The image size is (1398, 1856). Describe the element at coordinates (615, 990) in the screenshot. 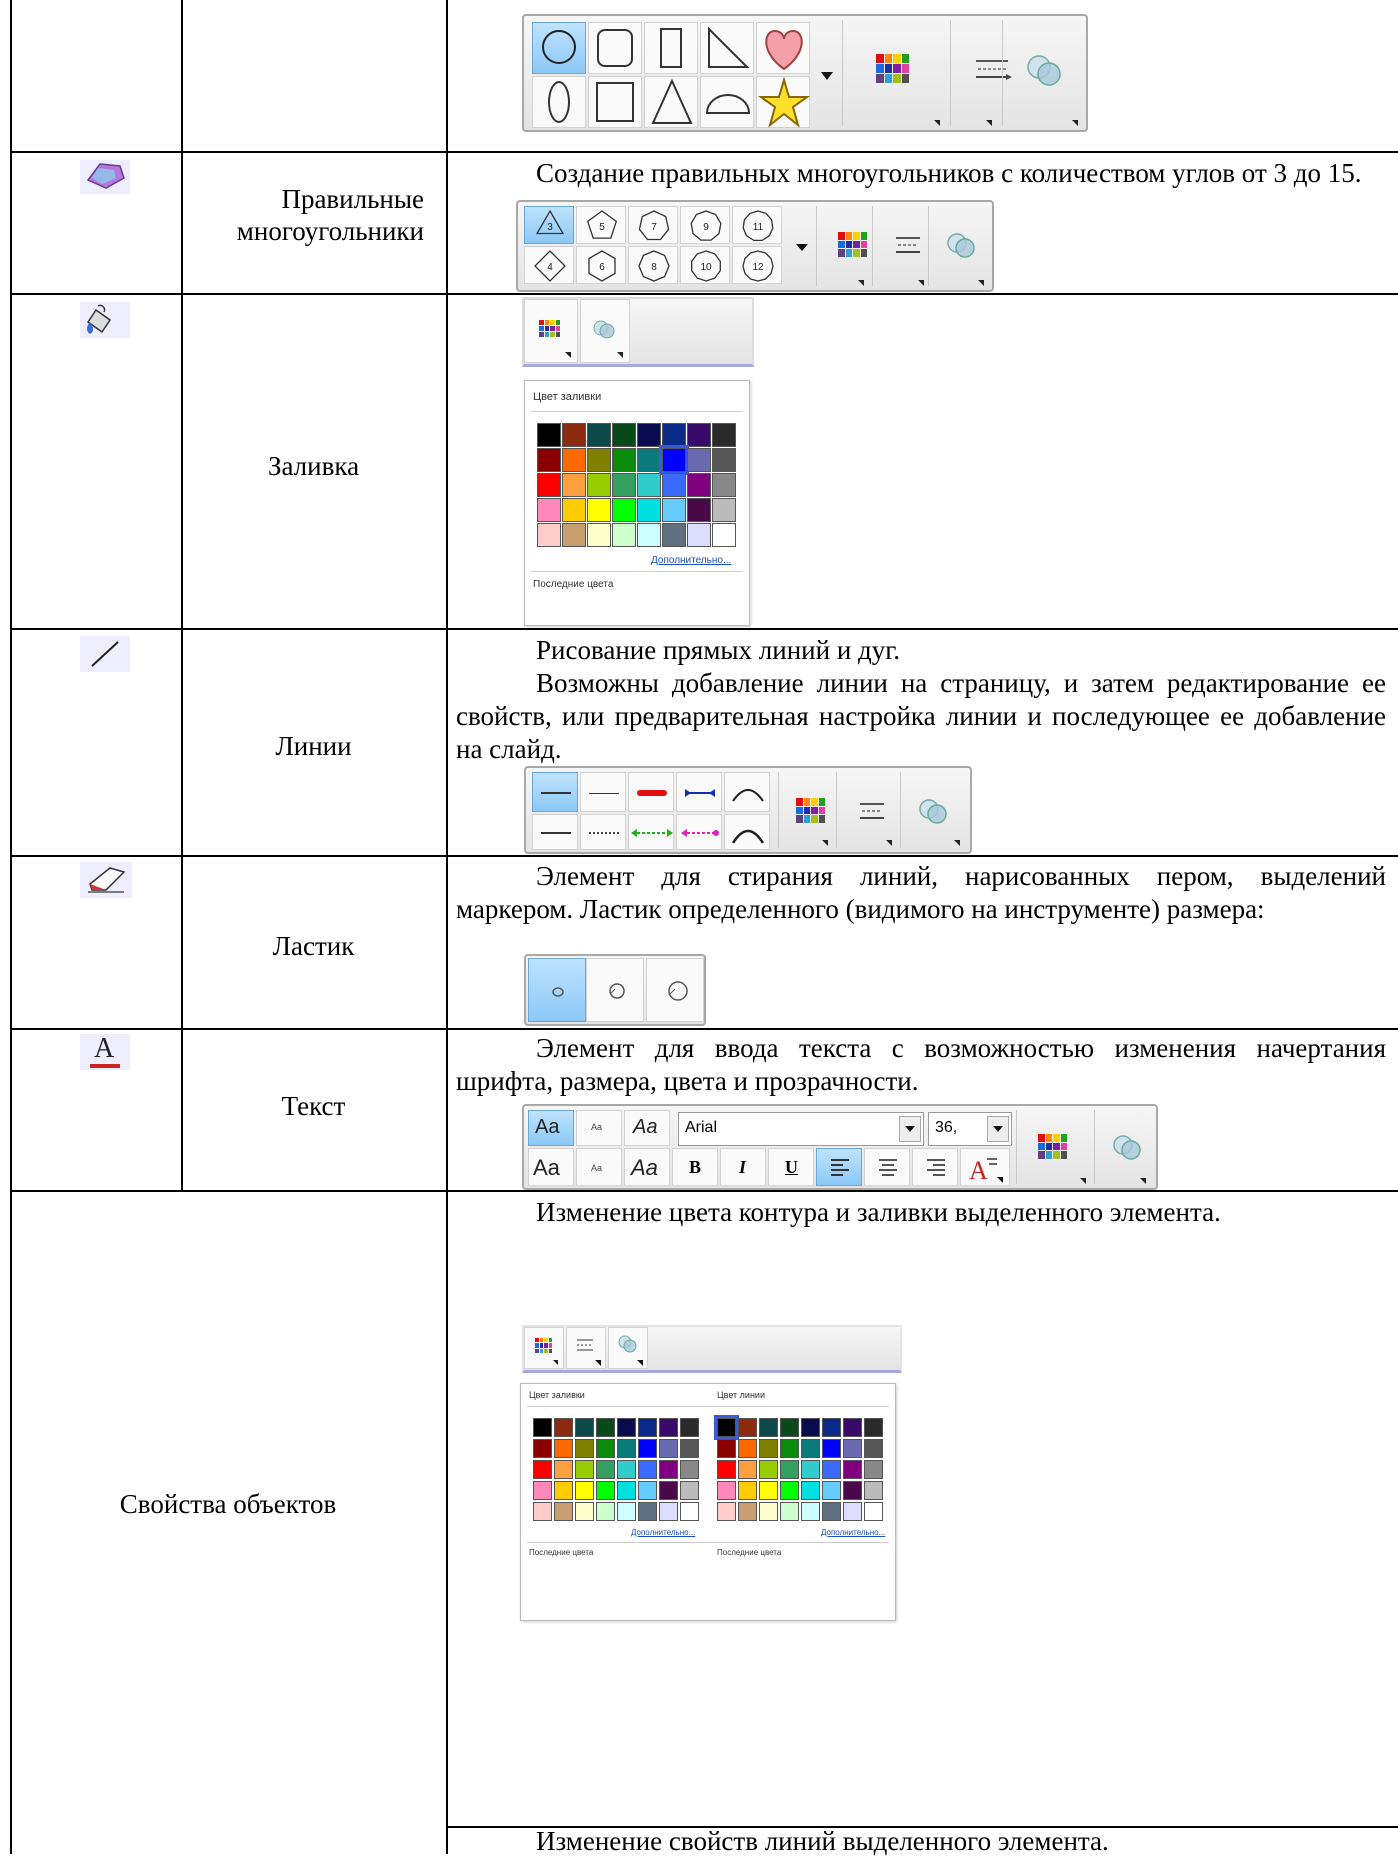

I see `eraser-medium-button` at that location.